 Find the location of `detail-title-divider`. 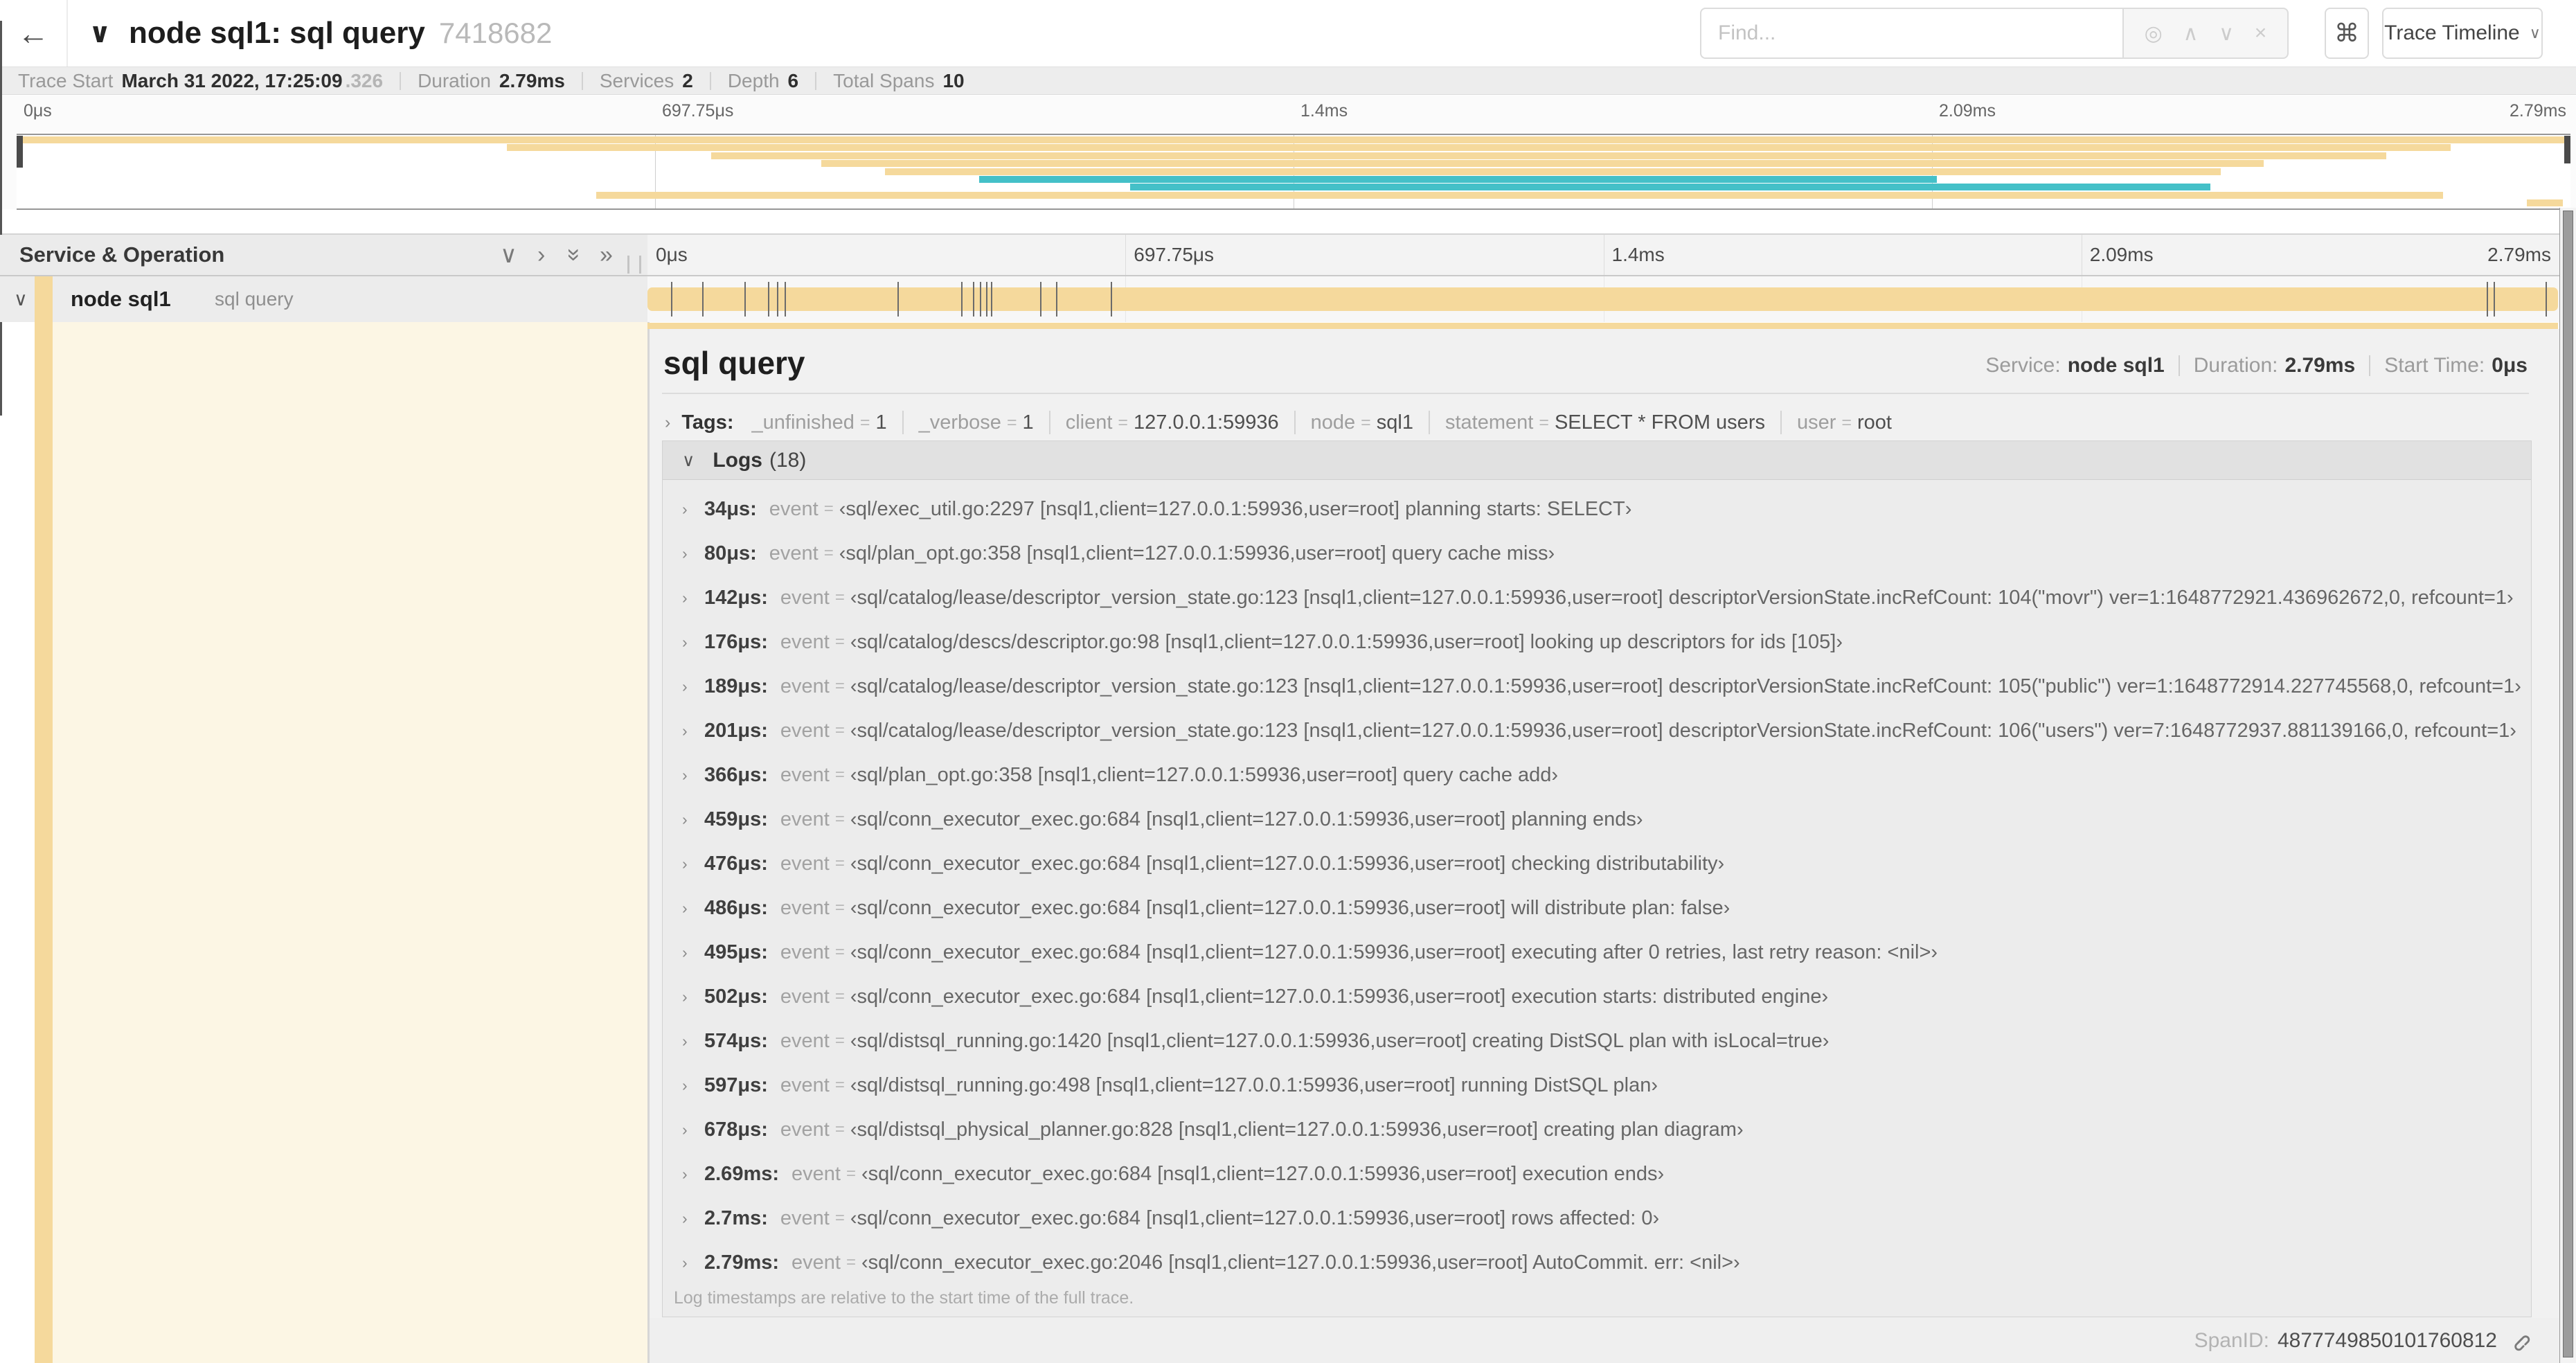

detail-title-divider is located at coordinates (1596, 393).